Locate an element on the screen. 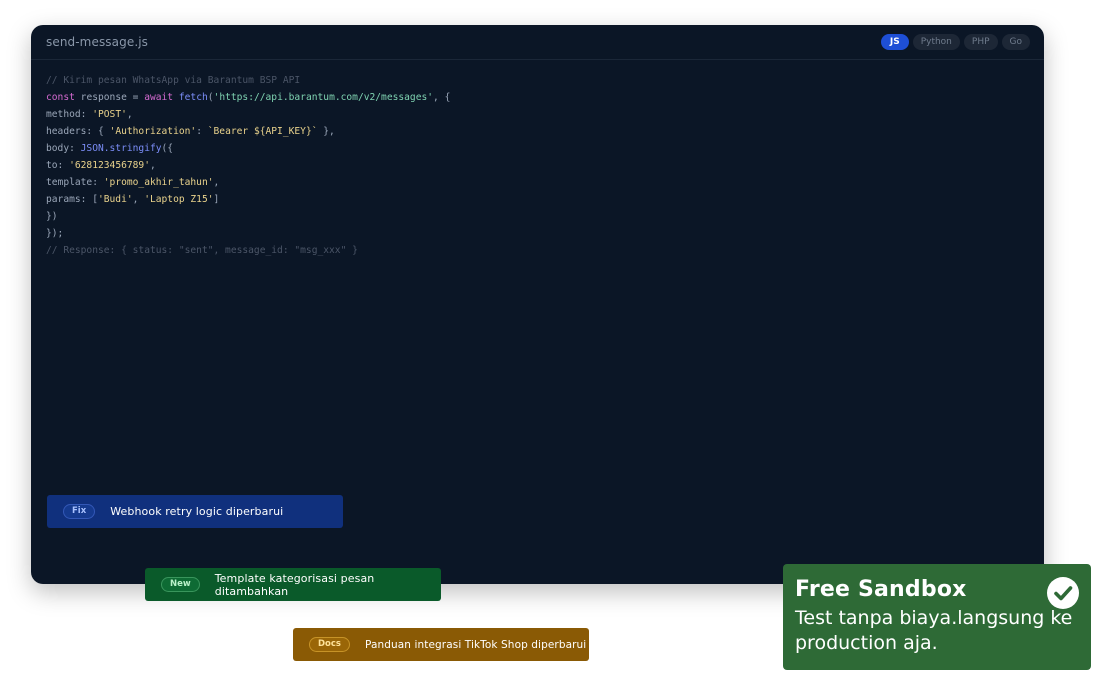 The width and height of the screenshot is (1120, 700). code-token: template: is located at coordinates (75, 182).